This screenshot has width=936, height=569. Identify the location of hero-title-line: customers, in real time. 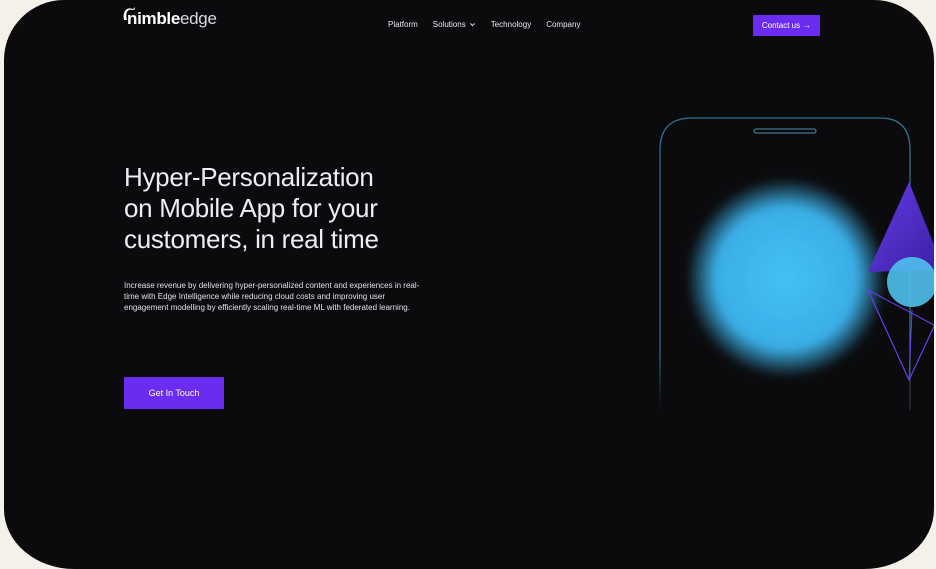
(251, 239).